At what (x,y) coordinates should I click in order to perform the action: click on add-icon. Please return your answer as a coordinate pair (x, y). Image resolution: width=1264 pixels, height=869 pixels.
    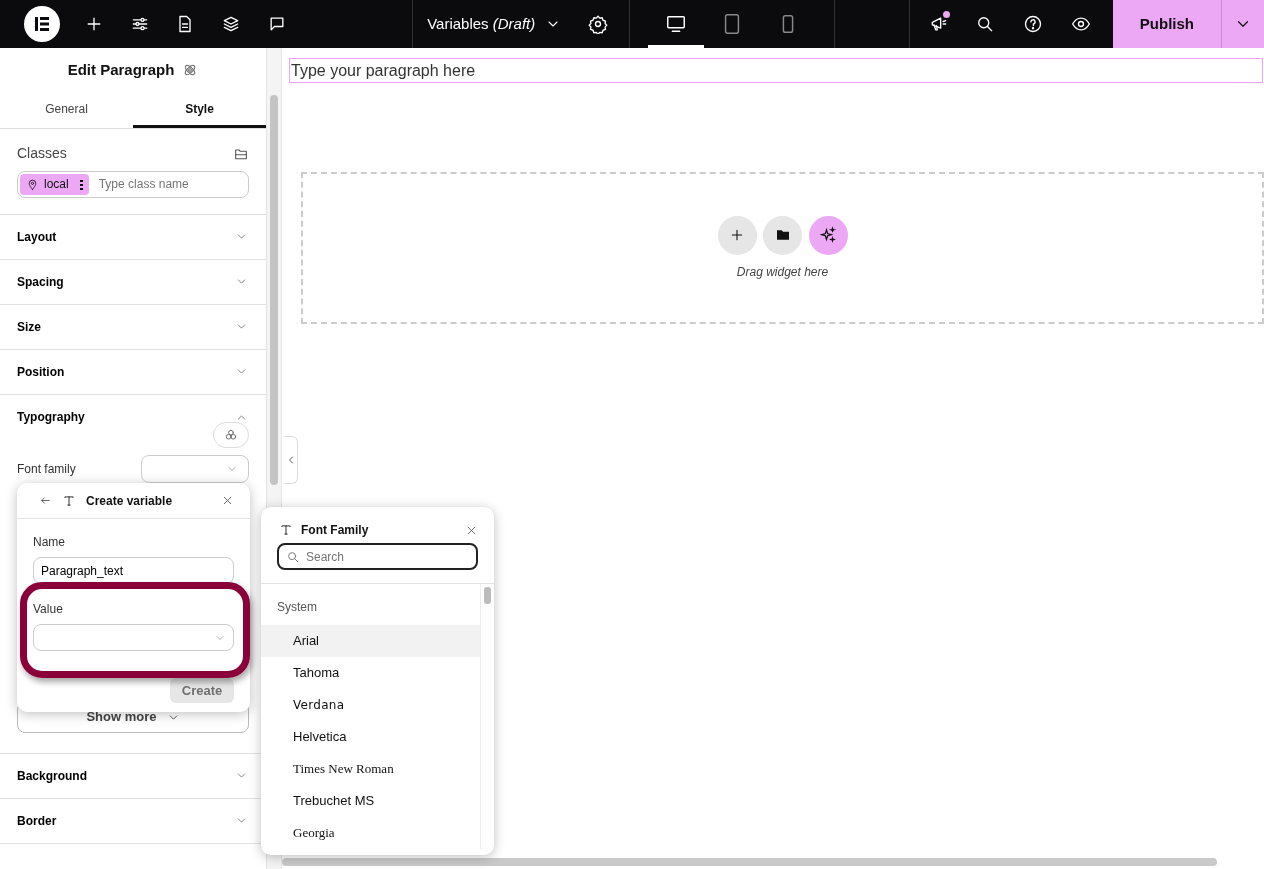
    Looking at the image, I should click on (737, 235).